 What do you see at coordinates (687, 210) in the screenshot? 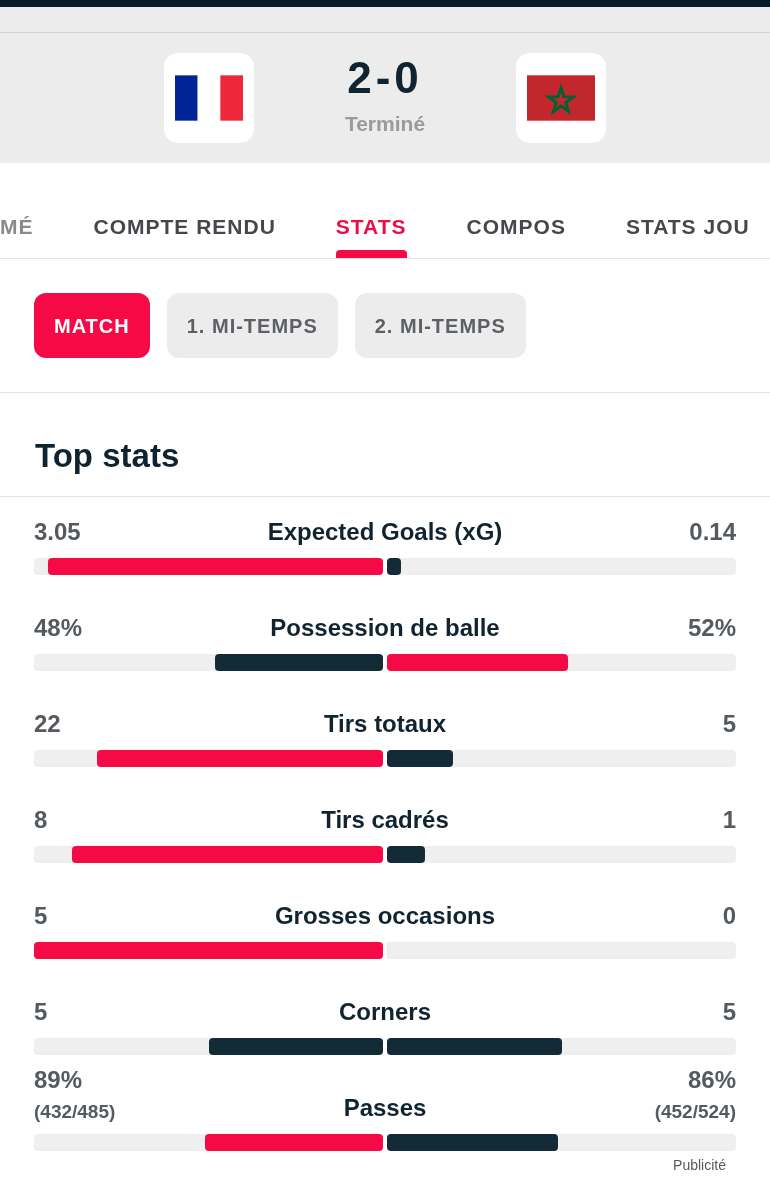
I see `tab: STATS JOU` at bounding box center [687, 210].